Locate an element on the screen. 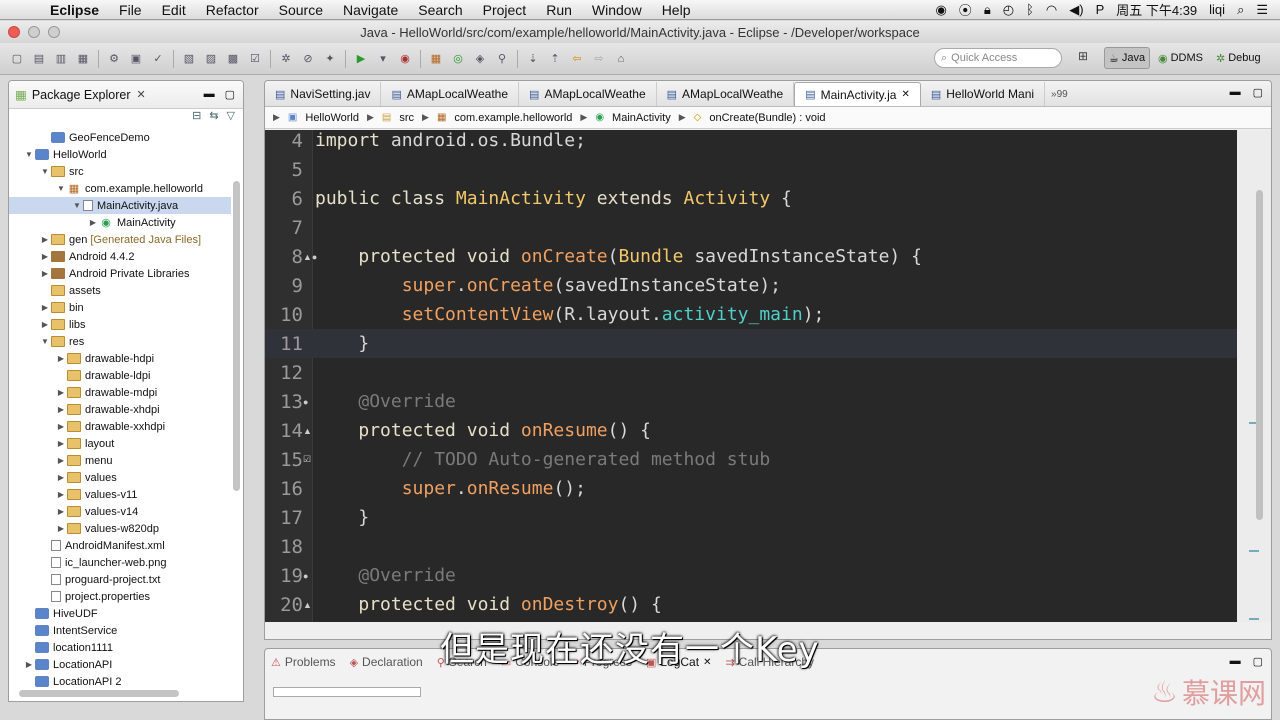 This screenshot has height=720, width=1280. tree-item: ▼ HelloWorld is located at coordinates (120, 154).